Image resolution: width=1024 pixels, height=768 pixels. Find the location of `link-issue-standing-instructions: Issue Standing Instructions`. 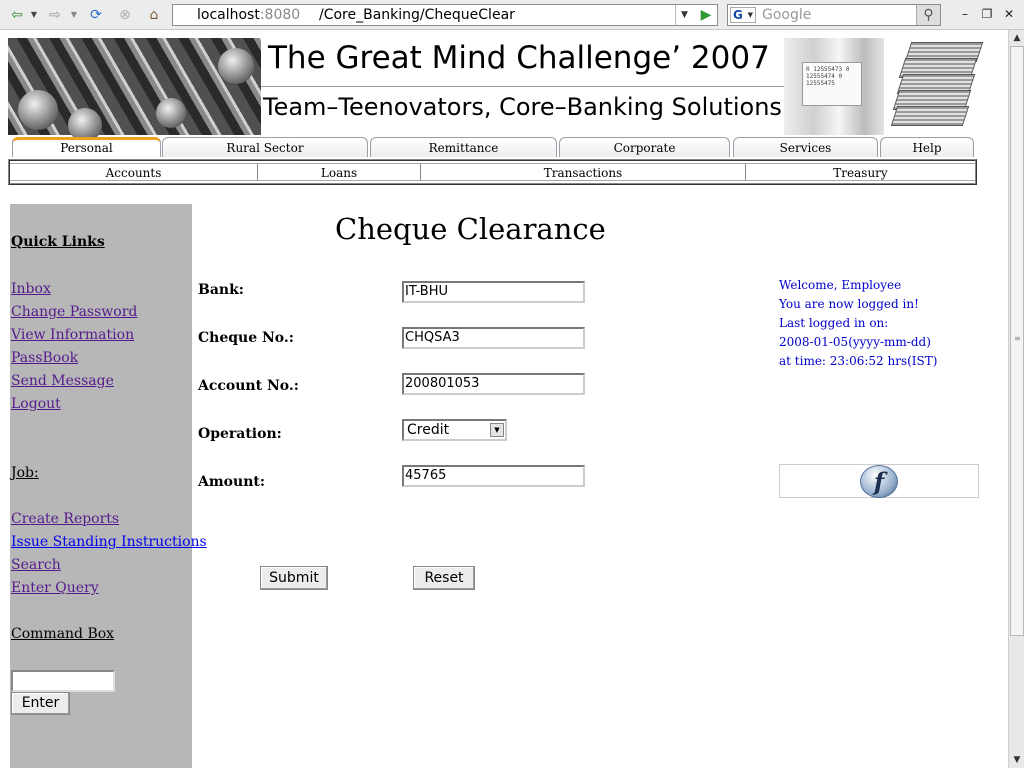

link-issue-standing-instructions: Issue Standing Instructions is located at coordinates (109, 542).